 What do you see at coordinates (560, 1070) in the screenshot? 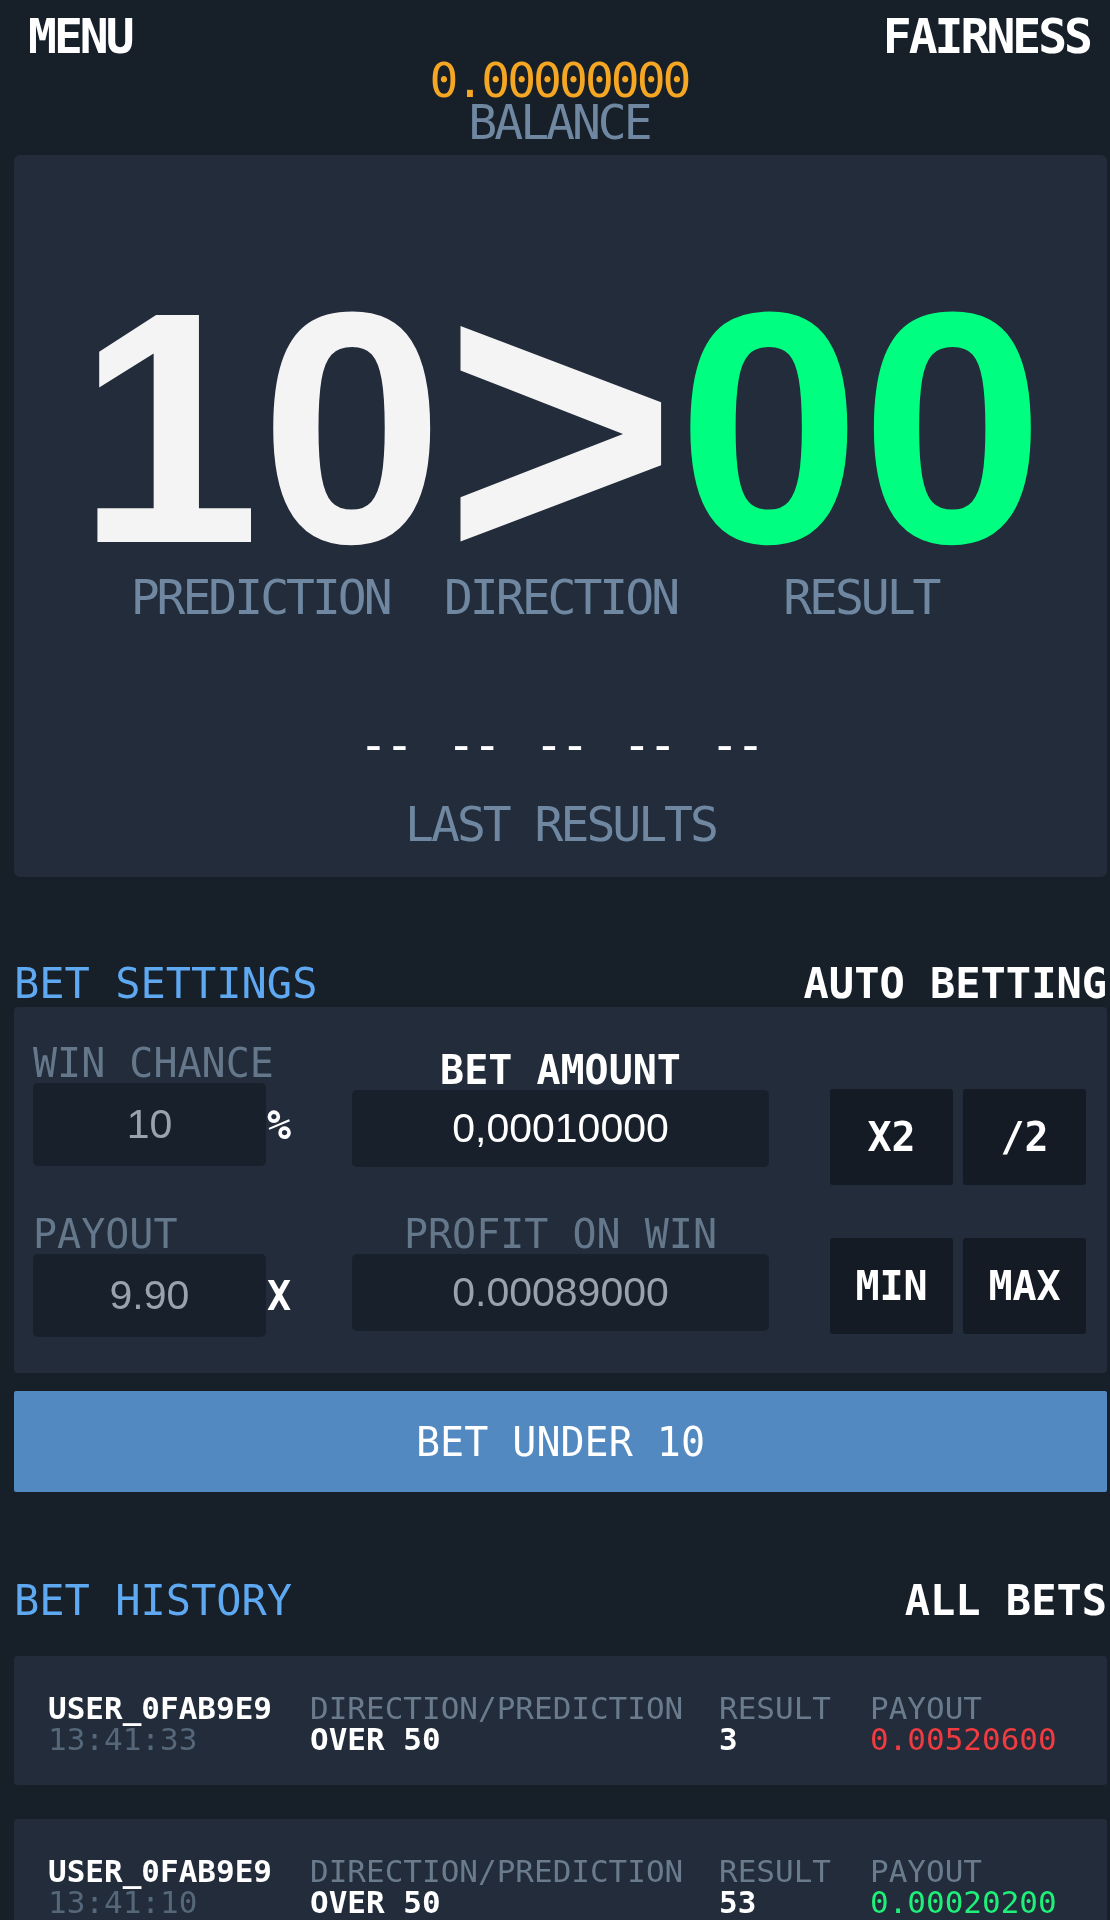
I see `field-label: BET AMOUNT` at bounding box center [560, 1070].